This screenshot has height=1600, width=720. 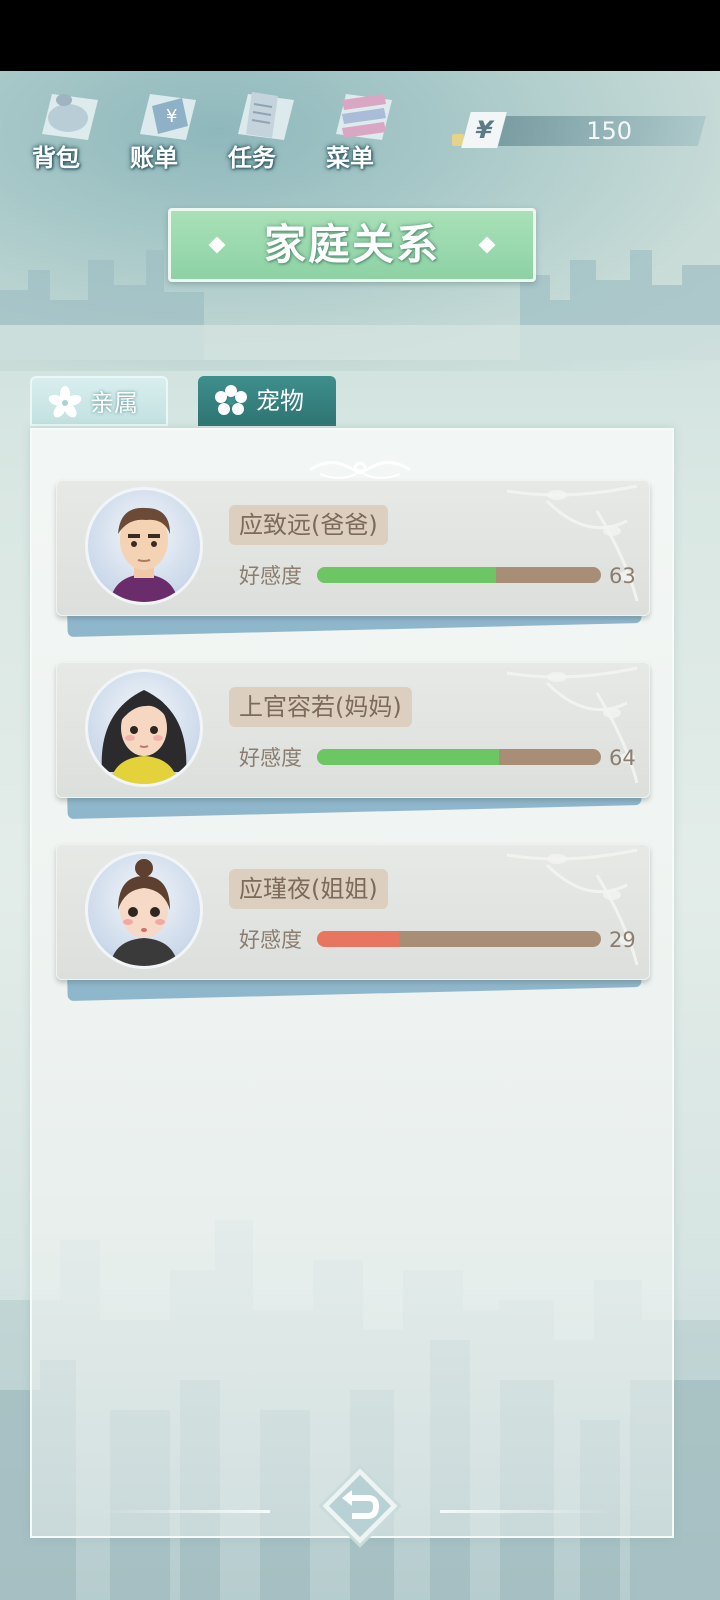 I want to click on footer, so click(x=360, y=1510).